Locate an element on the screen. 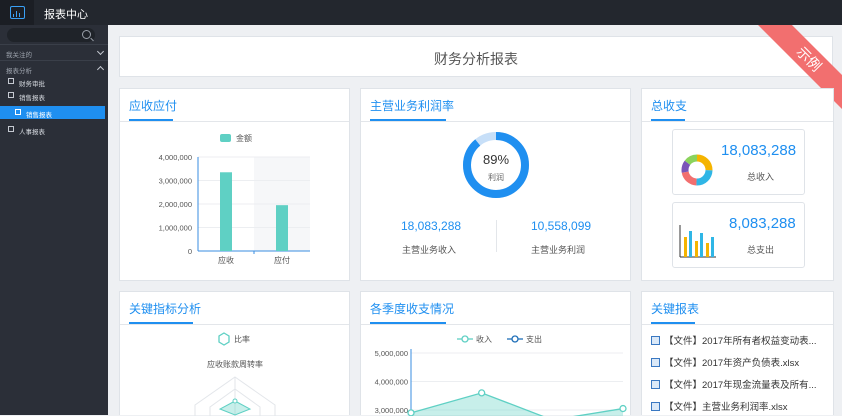 This screenshot has width=842, height=416. app-title: 报表中心 is located at coordinates (66, 15).